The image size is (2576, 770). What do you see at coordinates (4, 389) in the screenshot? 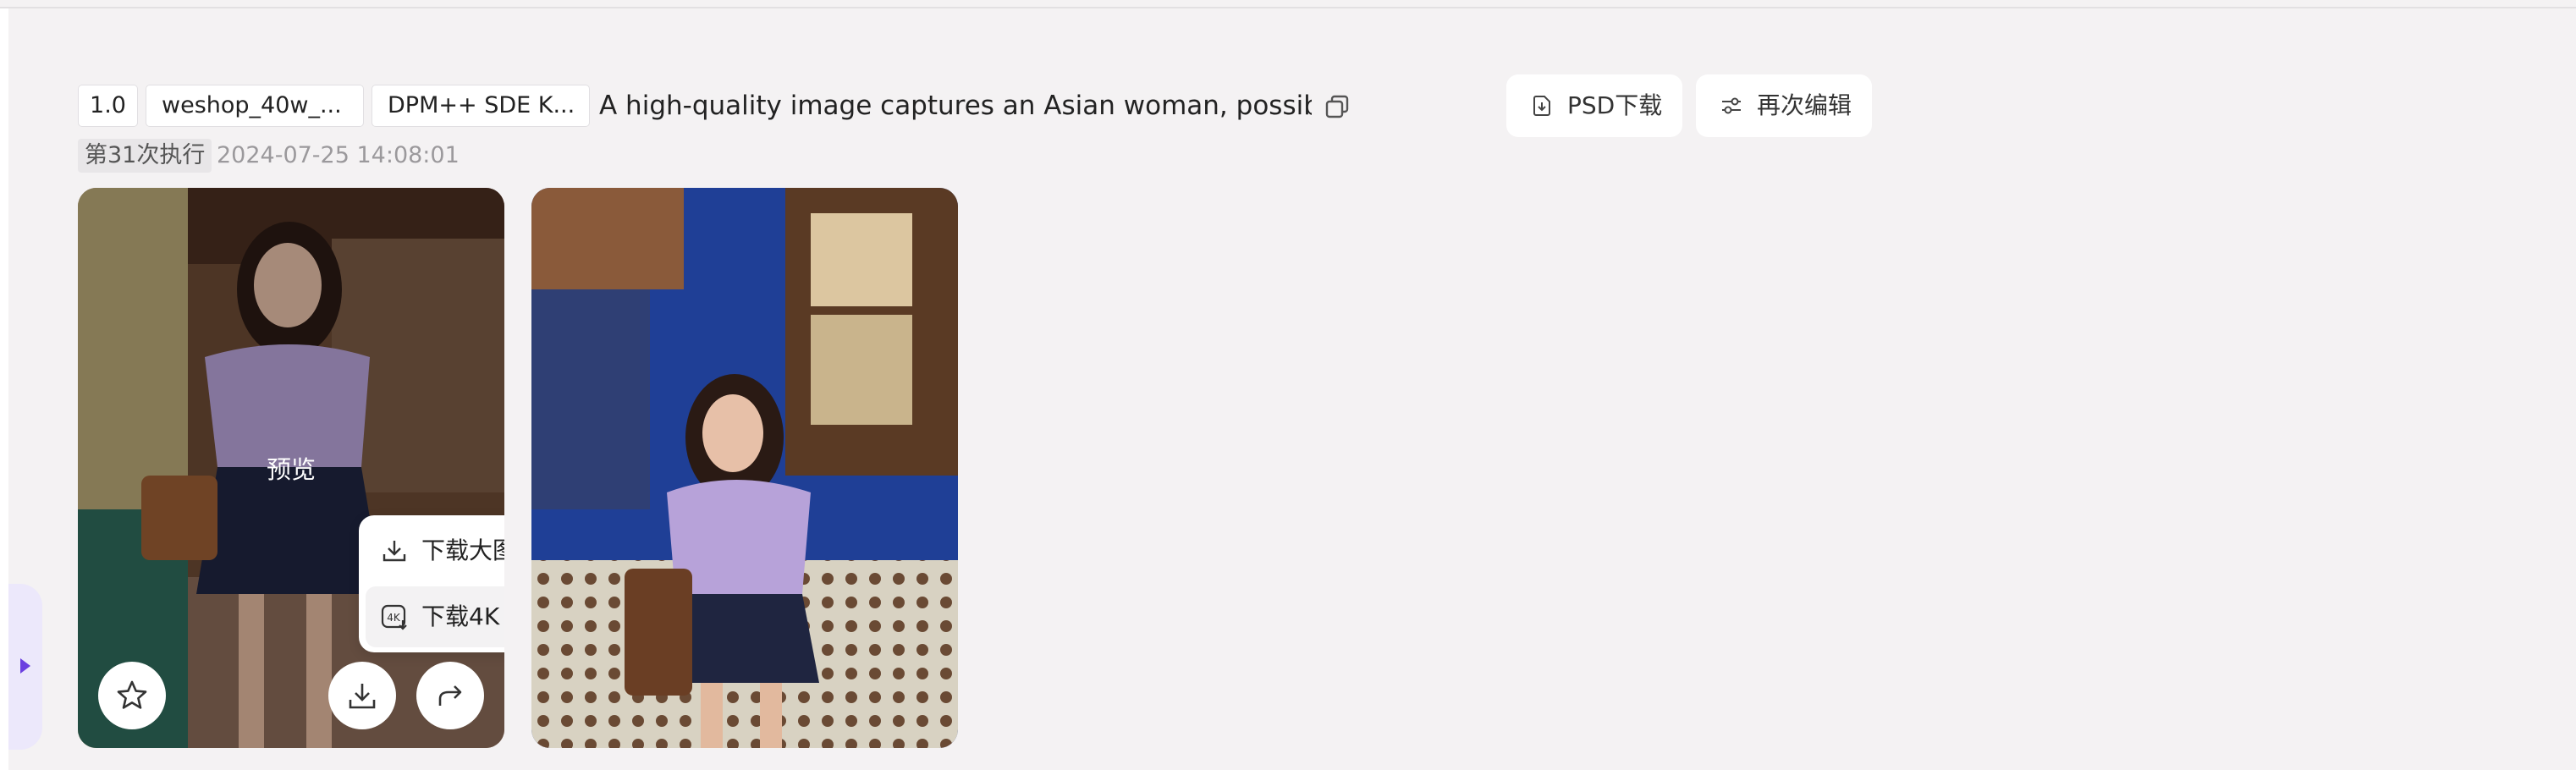
I see `left-edge` at bounding box center [4, 389].